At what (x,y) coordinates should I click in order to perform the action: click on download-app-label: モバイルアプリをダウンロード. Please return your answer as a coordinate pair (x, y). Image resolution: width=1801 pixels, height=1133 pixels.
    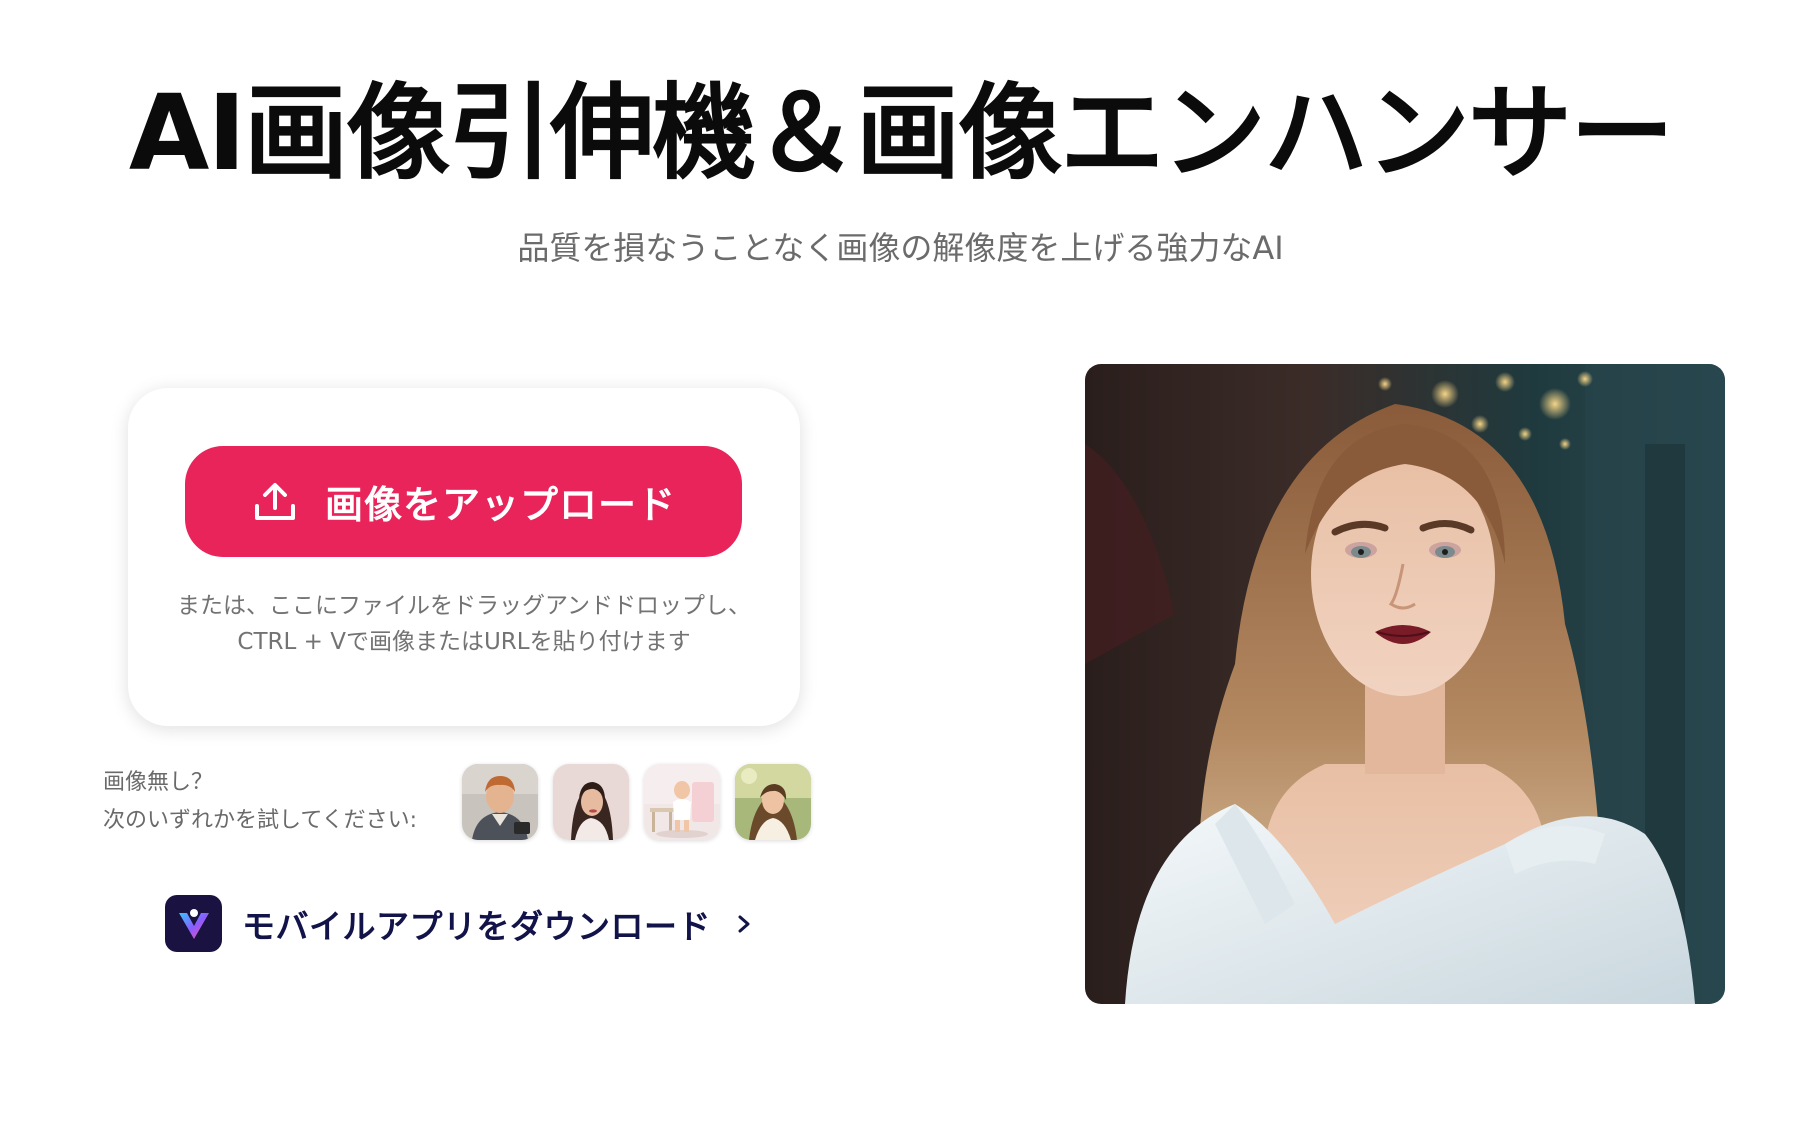
    Looking at the image, I should click on (476, 926).